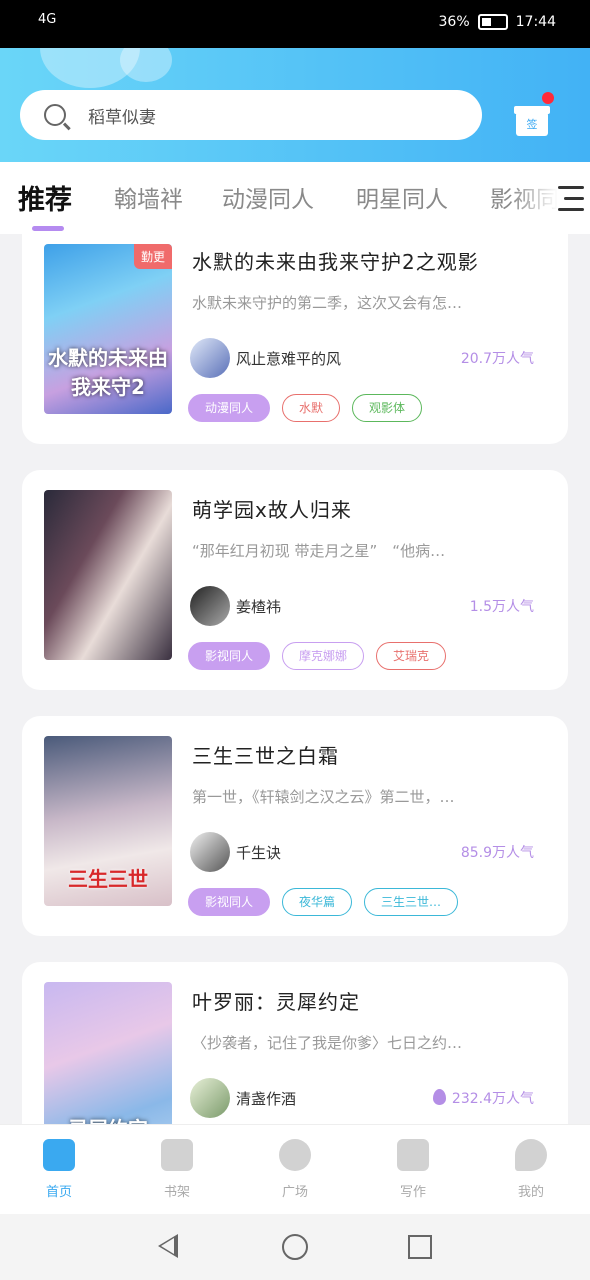 The image size is (590, 1280). Describe the element at coordinates (108, 372) in the screenshot. I see `cover-title-art: 水默的未来由我来守2` at that location.